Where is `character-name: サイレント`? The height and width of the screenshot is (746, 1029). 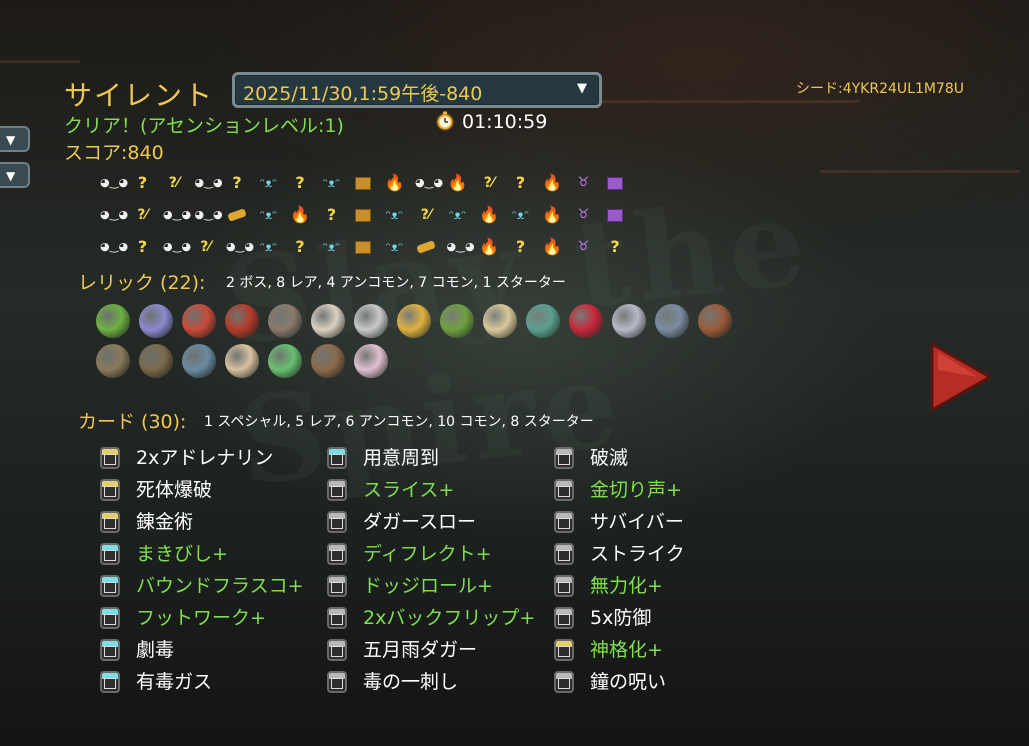
character-name: サイレント is located at coordinates (139, 95).